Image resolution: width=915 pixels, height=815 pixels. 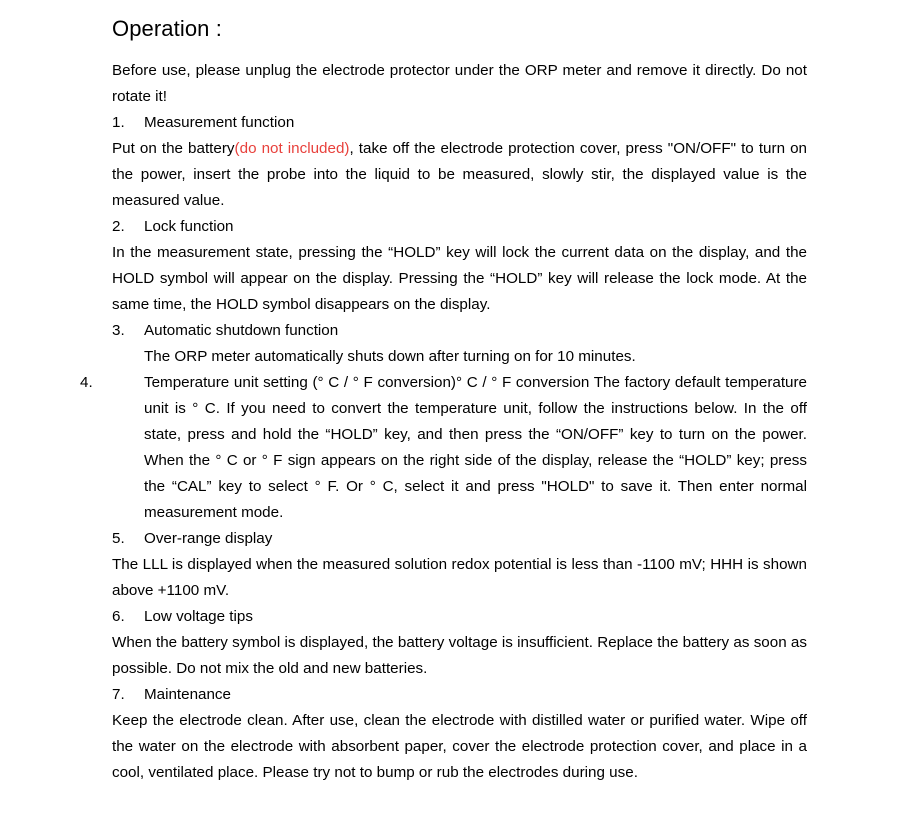 What do you see at coordinates (459, 227) in the screenshot?
I see `section-heading-2: 2. Lock function` at bounding box center [459, 227].